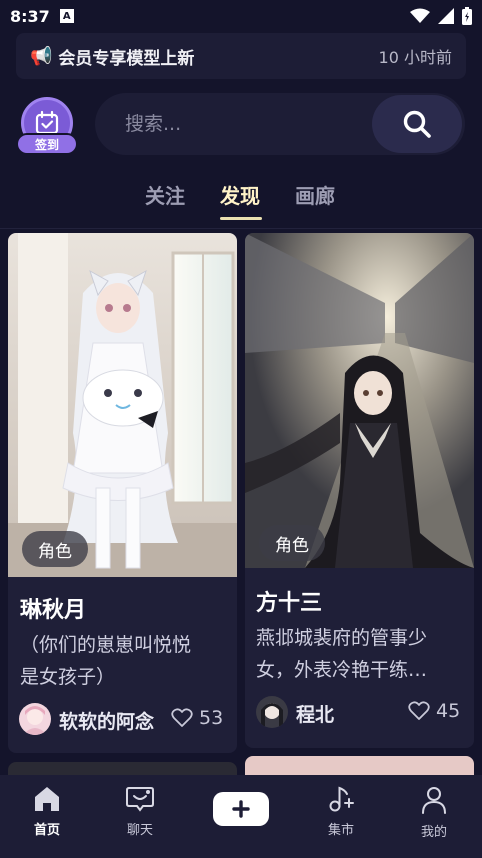 This screenshot has height=858, width=482. Describe the element at coordinates (197, 718) in the screenshot. I see `like-button: 53` at that location.